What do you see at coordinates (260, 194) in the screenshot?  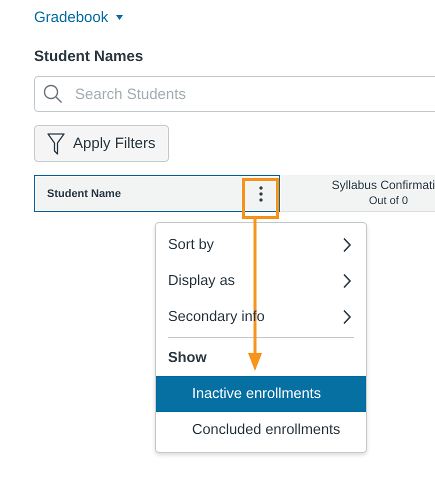 I see `more-icon` at bounding box center [260, 194].